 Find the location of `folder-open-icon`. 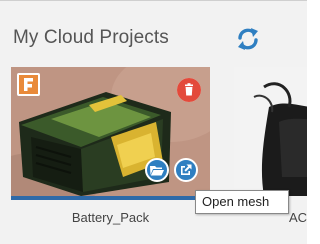

folder-open-icon is located at coordinates (157, 171).